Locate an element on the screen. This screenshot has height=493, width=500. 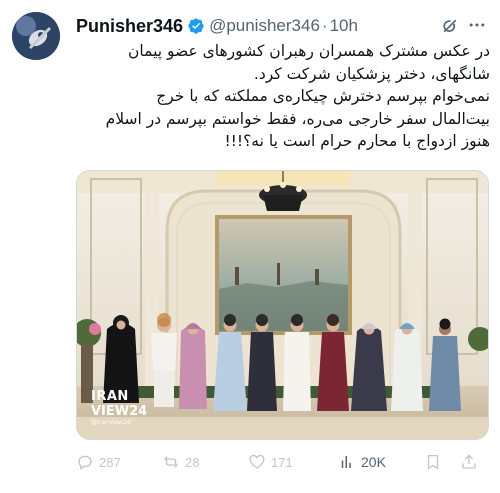
tweet-line: هنوز ازدواج با محارم حرام است یا نه؟!!! is located at coordinates (357, 141).